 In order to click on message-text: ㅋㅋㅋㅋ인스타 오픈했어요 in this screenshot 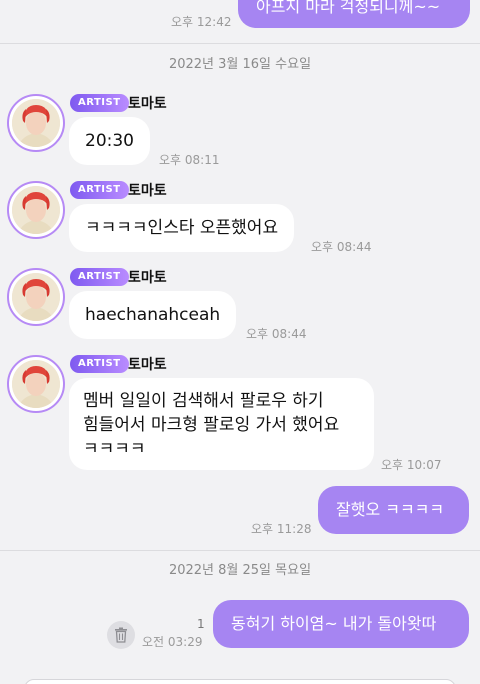, I will do `click(182, 228)`.